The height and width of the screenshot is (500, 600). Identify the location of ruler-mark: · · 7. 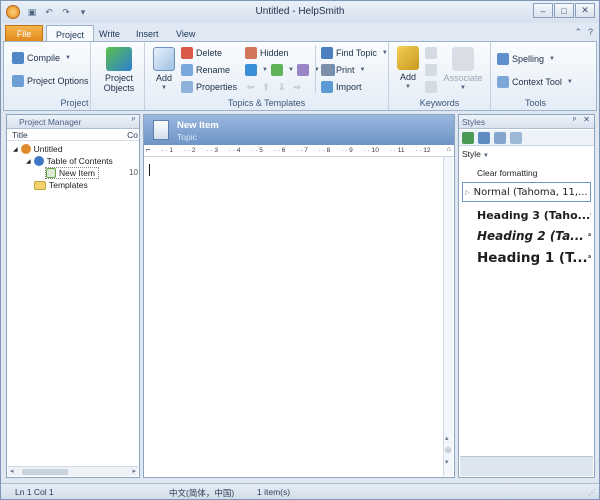
(302, 150).